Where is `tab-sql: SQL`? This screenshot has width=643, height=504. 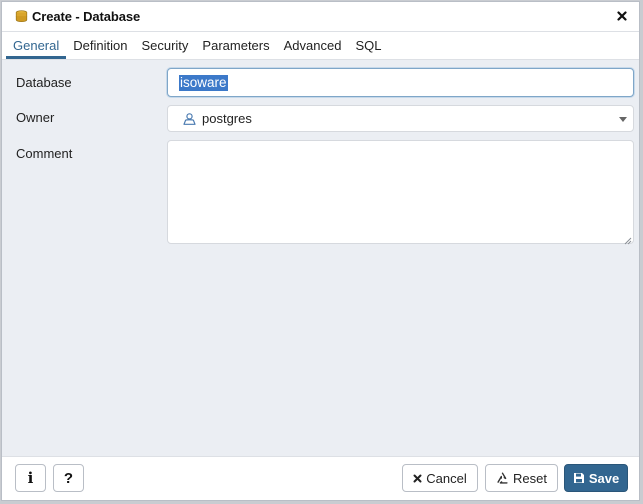 tab-sql: SQL is located at coordinates (368, 45).